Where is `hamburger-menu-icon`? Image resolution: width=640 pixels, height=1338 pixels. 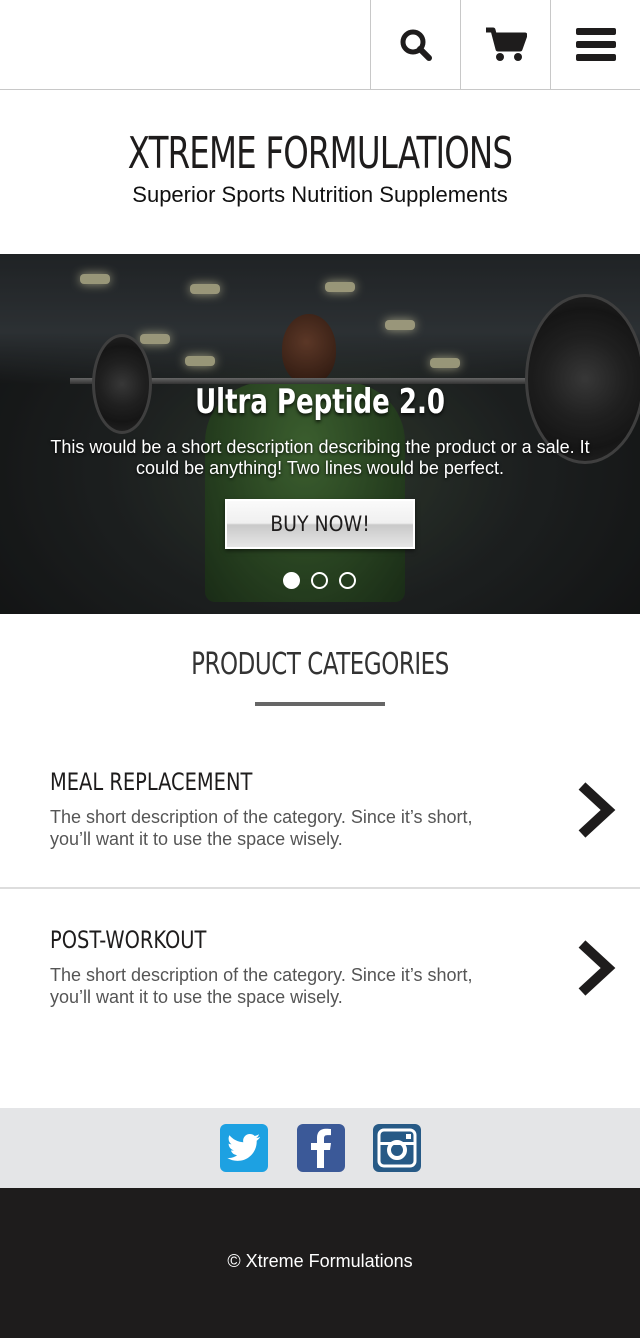 hamburger-menu-icon is located at coordinates (595, 44).